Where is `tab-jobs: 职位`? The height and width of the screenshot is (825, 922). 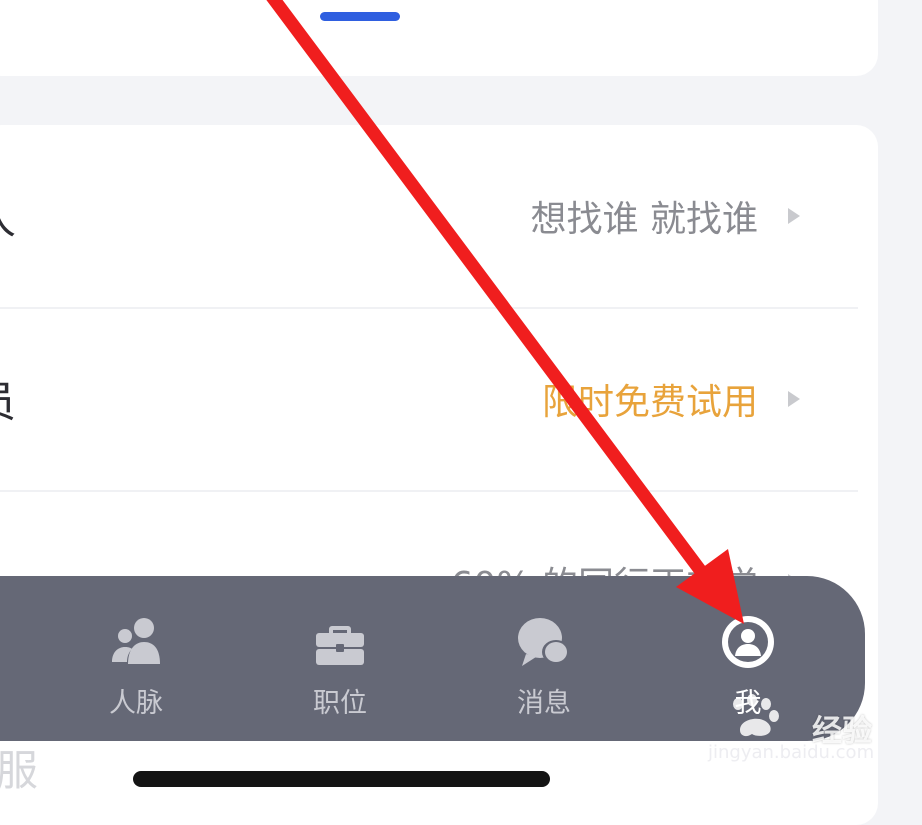 tab-jobs: 职位 is located at coordinates (340, 658).